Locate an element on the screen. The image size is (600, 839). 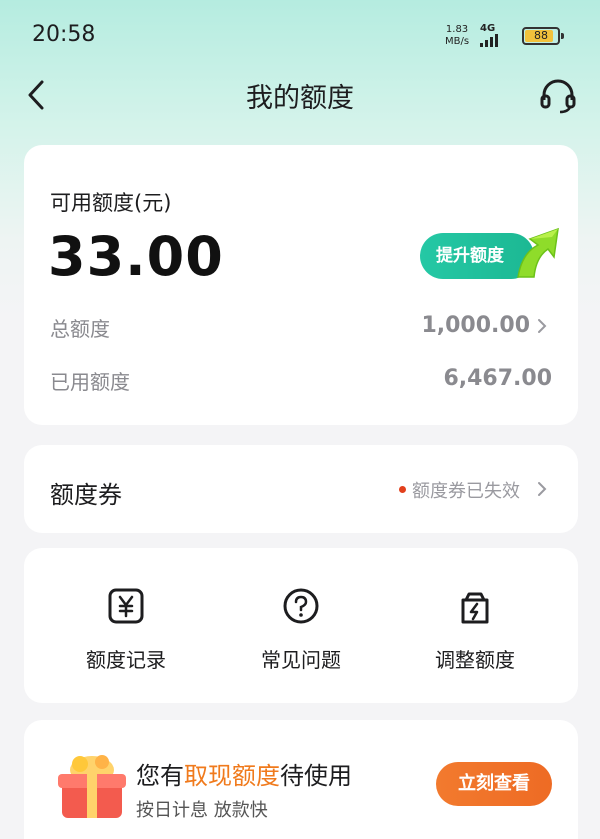
promo-title: 您有取现额度待使用 is located at coordinates (244, 776).